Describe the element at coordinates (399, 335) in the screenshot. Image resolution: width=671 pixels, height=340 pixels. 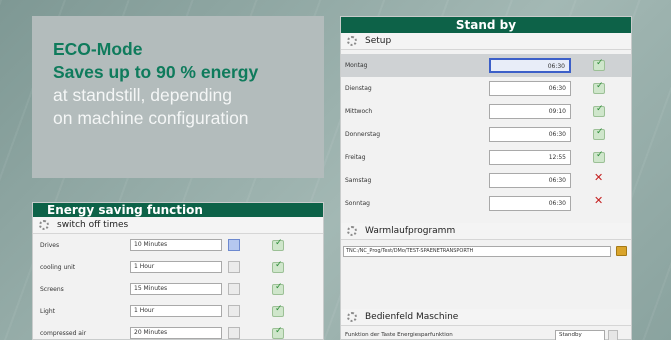
I see `panel-function-label: Funktion der Taste Energiesparfunktion` at that location.